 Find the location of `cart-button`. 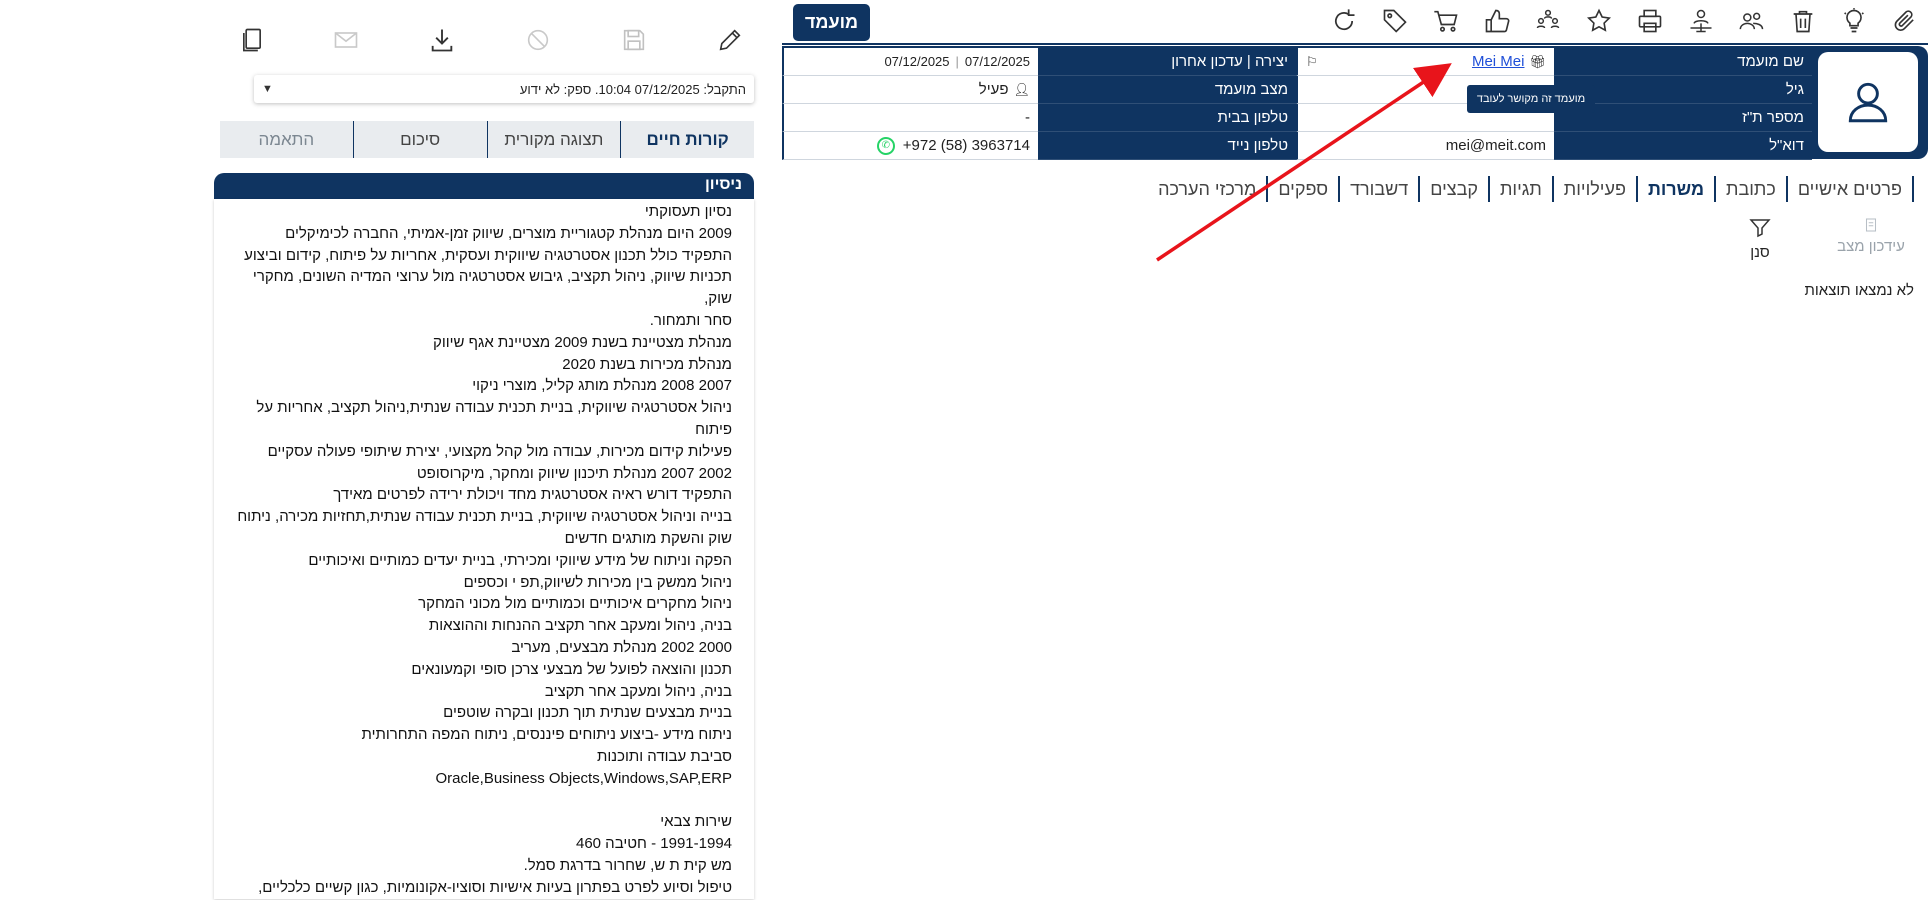

cart-button is located at coordinates (1445, 21).